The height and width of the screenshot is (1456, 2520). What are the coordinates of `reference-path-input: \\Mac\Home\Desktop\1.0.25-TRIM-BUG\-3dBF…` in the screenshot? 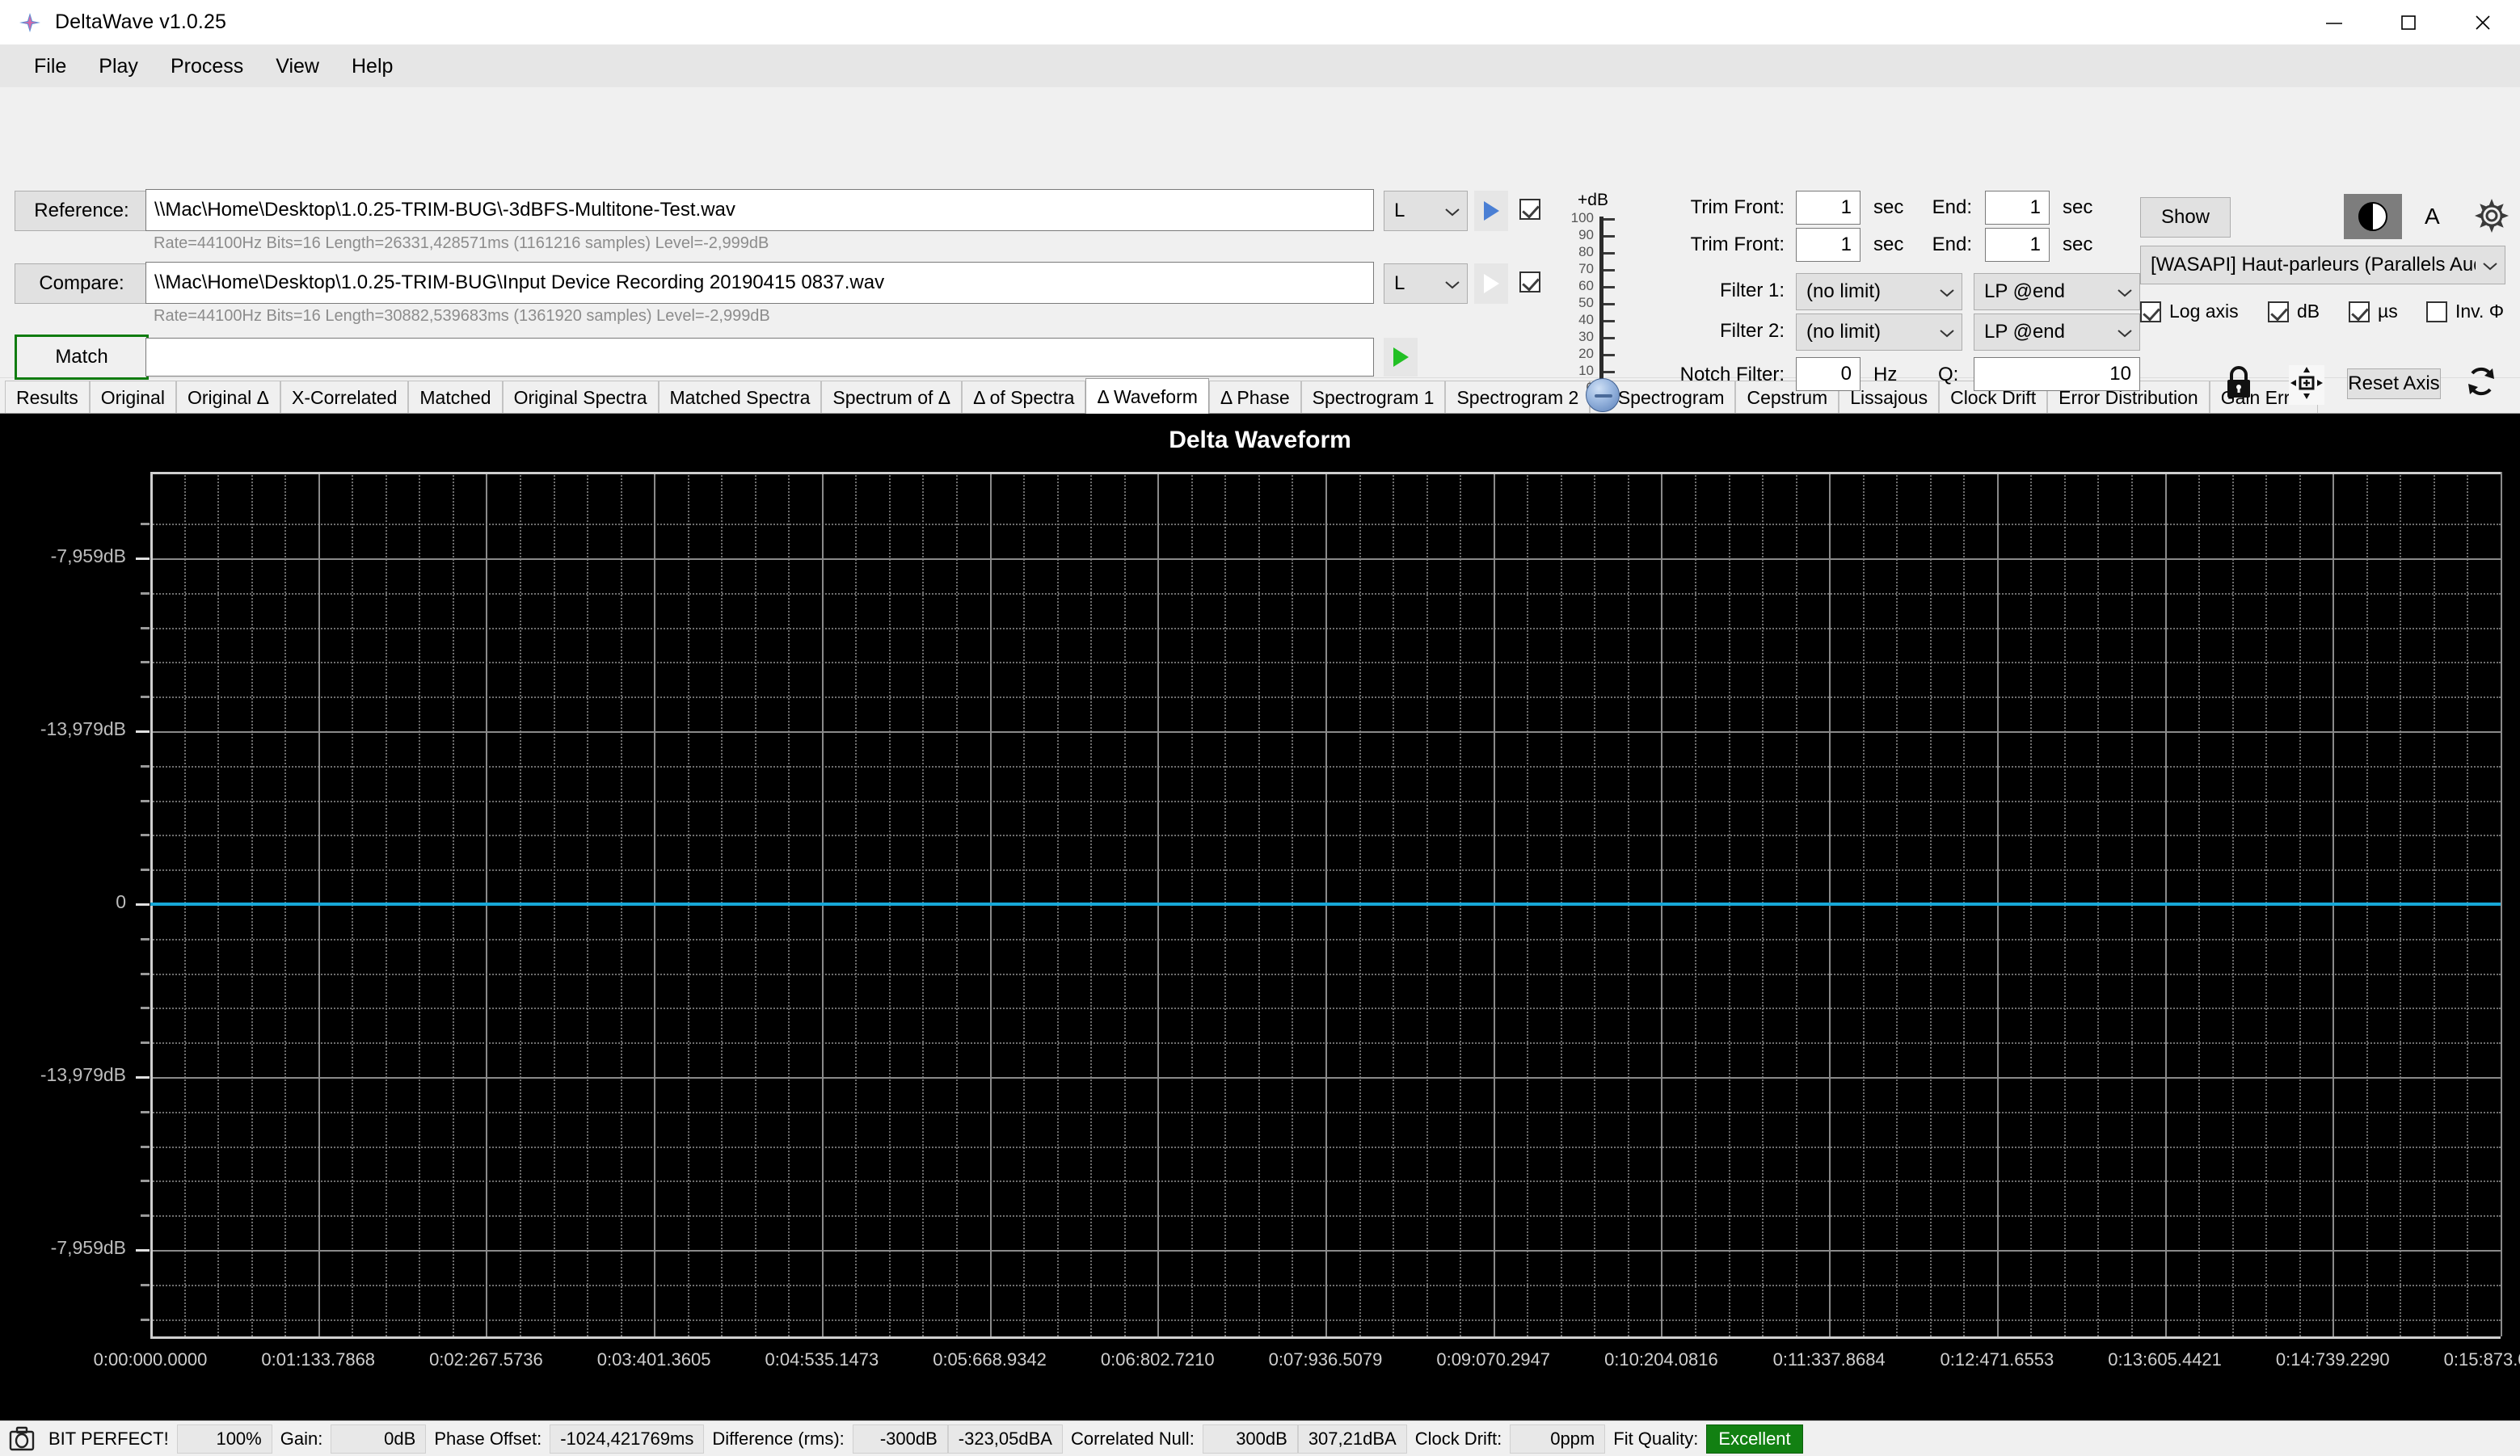 It's located at (759, 210).